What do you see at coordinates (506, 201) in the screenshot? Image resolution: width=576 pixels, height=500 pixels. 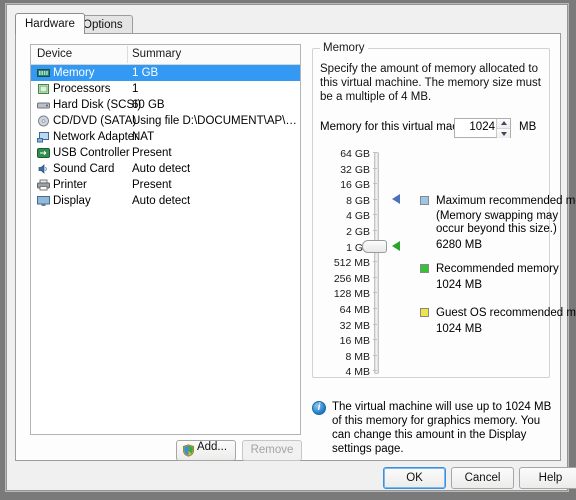 I see `legend-title: Maximum recommended memory` at bounding box center [506, 201].